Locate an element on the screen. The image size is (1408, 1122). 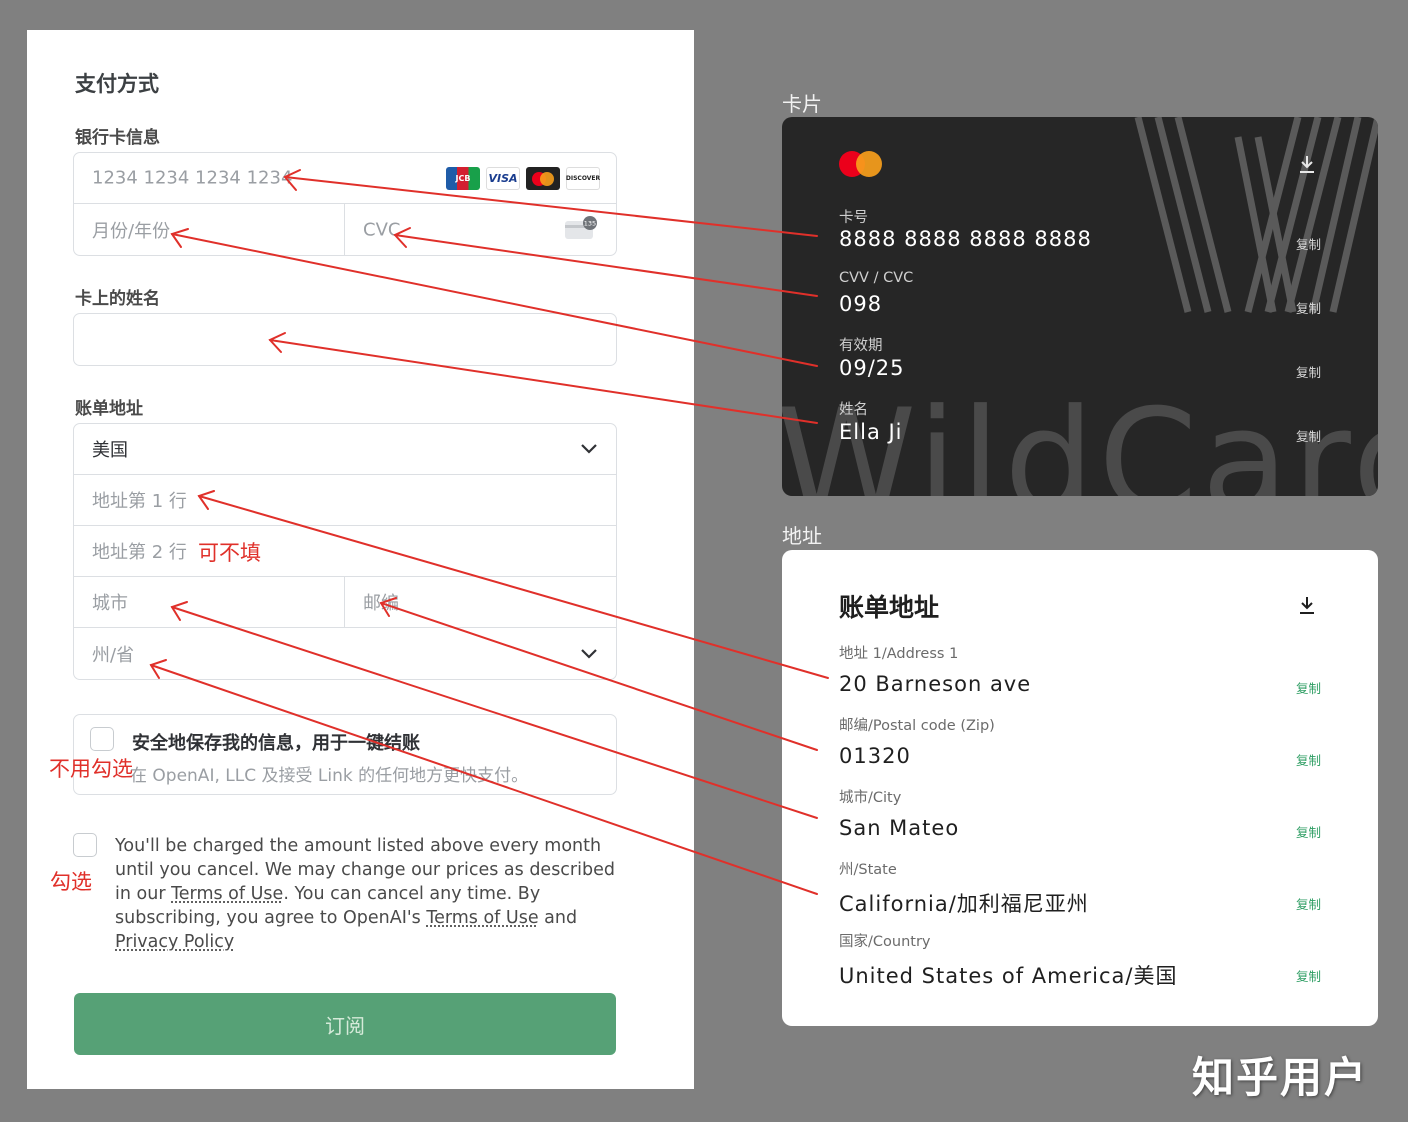
billing-address-label: 账单地址 is located at coordinates (109, 409).